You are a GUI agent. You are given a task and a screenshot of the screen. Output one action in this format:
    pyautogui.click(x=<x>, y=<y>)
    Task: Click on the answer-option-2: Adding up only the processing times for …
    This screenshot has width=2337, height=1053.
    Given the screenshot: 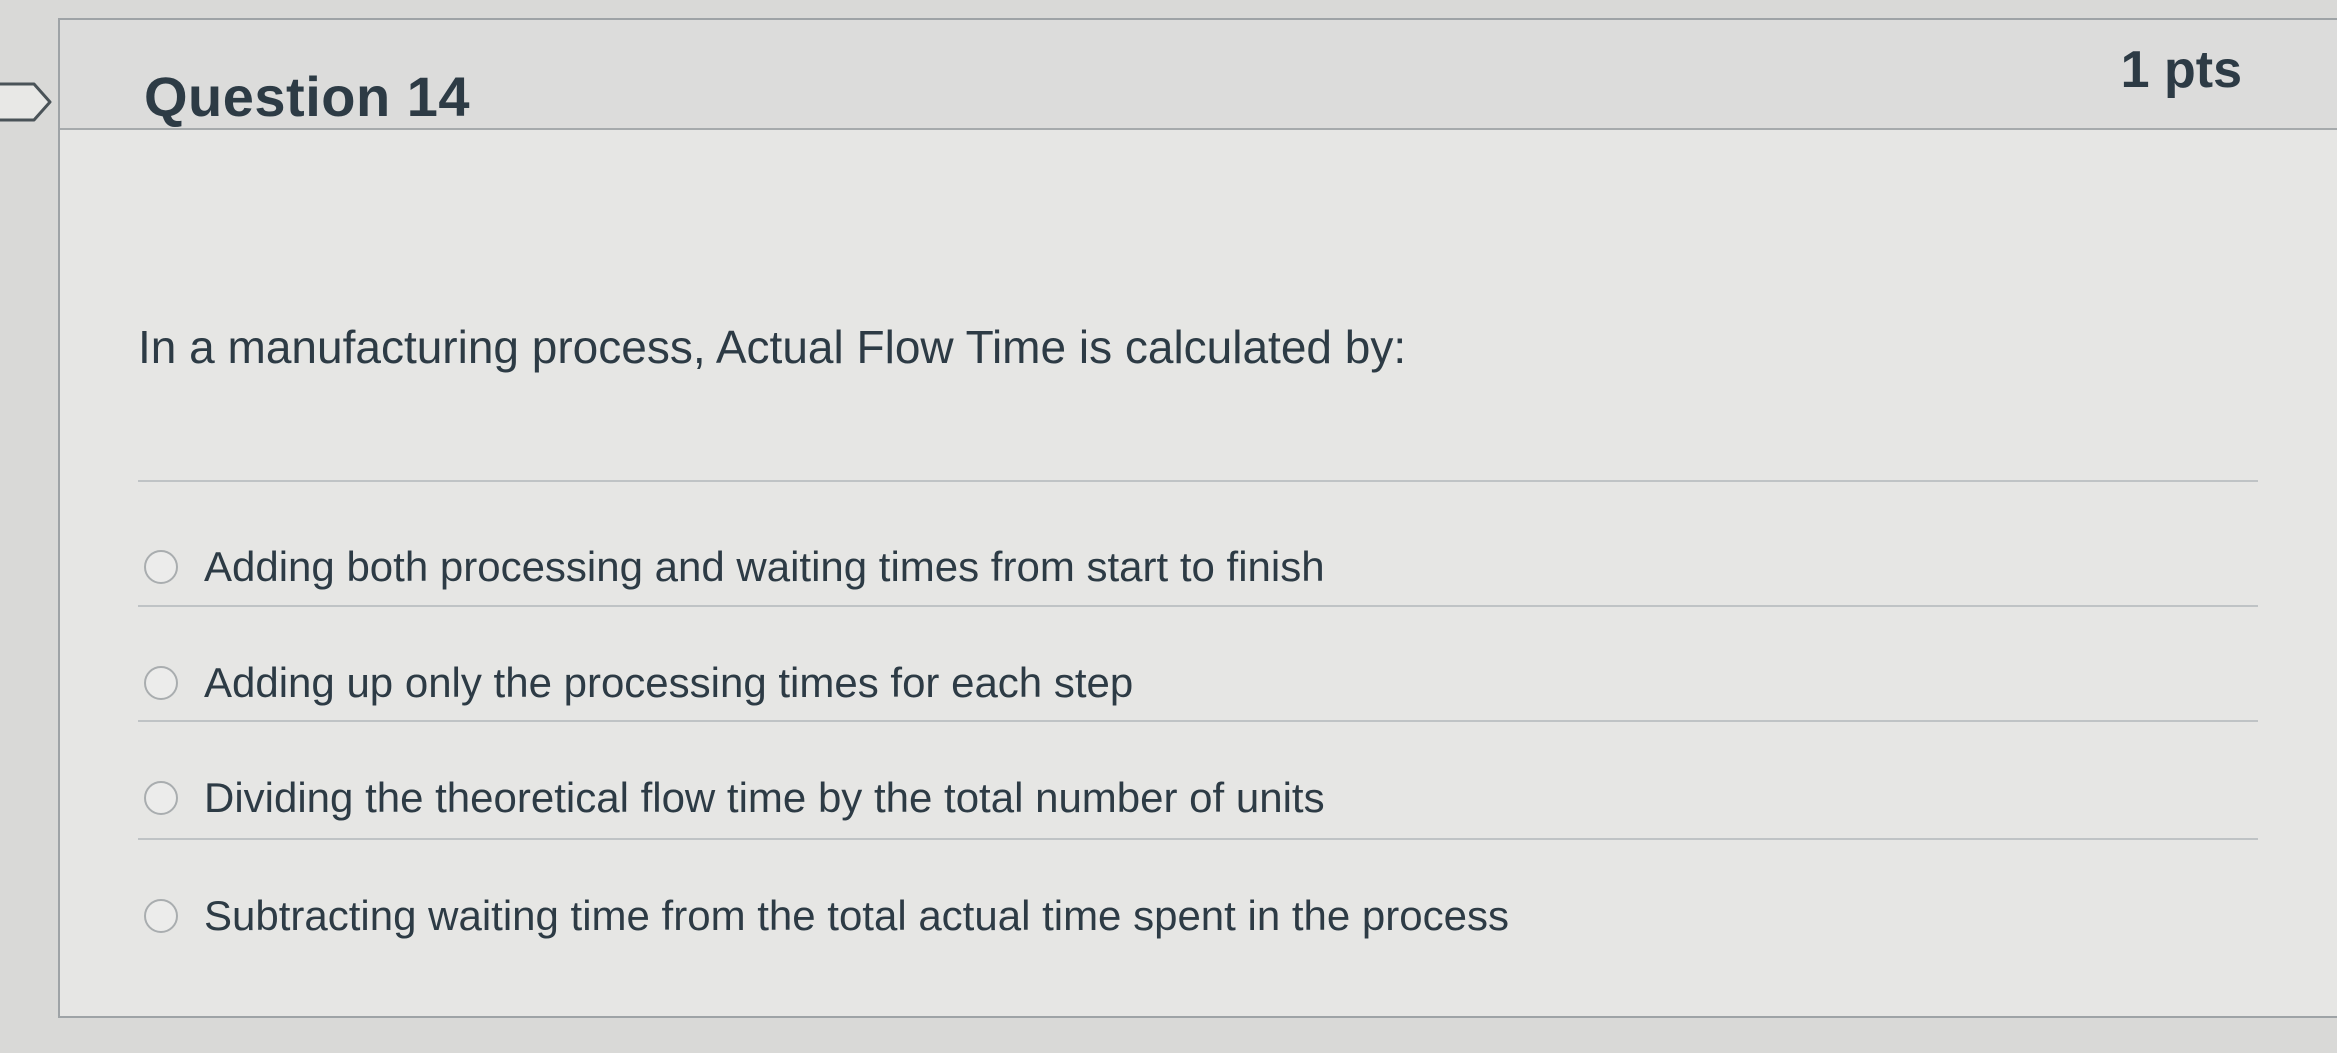 What is the action you would take?
    pyautogui.click(x=1194, y=683)
    